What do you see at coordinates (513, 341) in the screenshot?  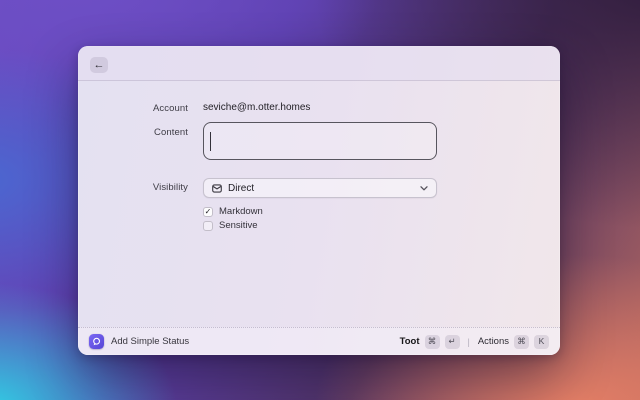 I see `actions-button: Actions ⌘ K` at bounding box center [513, 341].